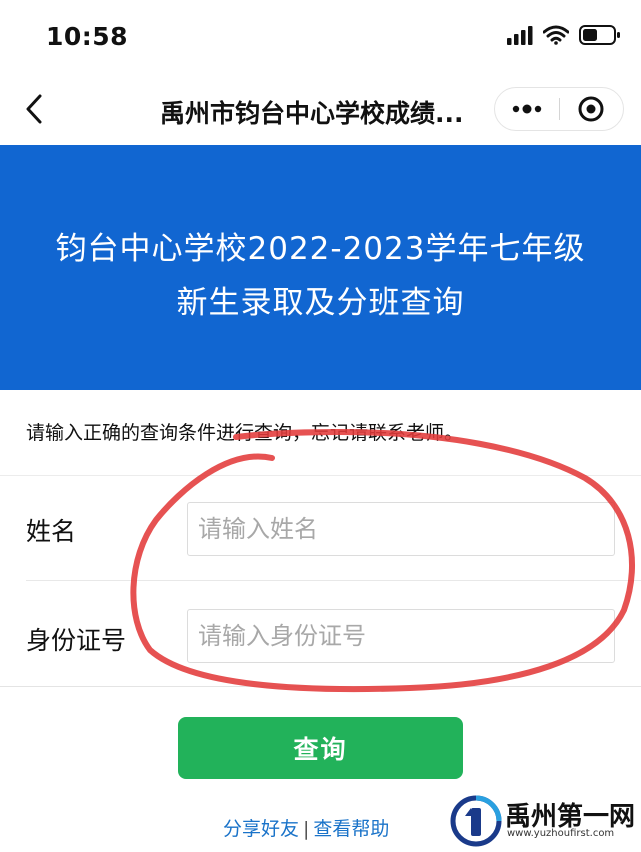 Image resolution: width=641 pixels, height=852 pixels. I want to click on name-input, so click(401, 529).